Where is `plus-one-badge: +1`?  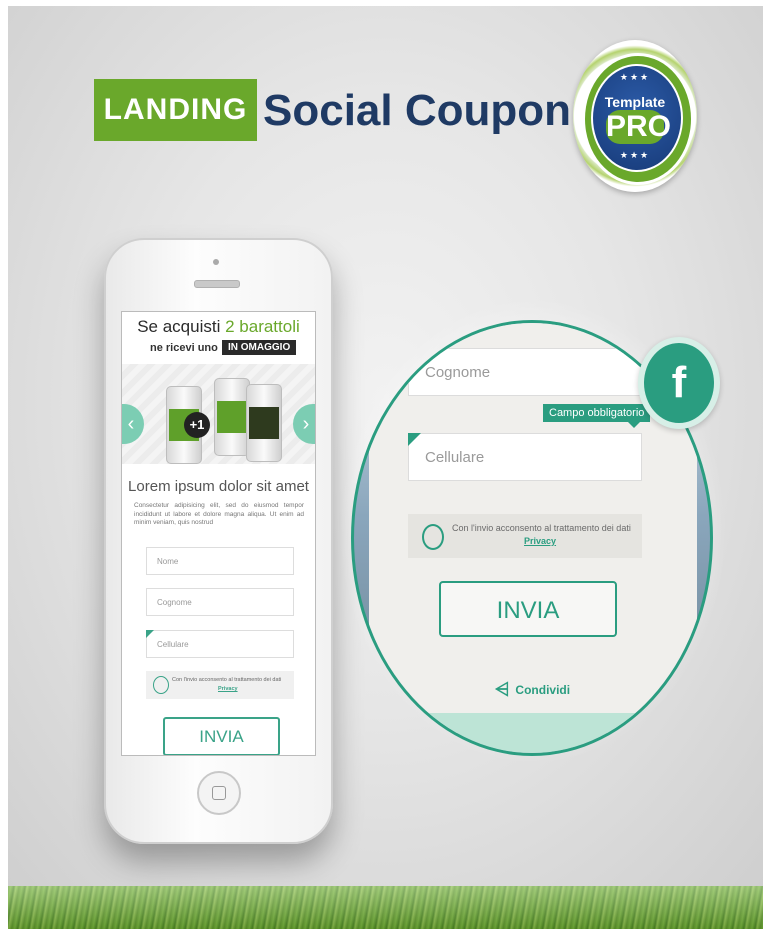 plus-one-badge: +1 is located at coordinates (197, 425).